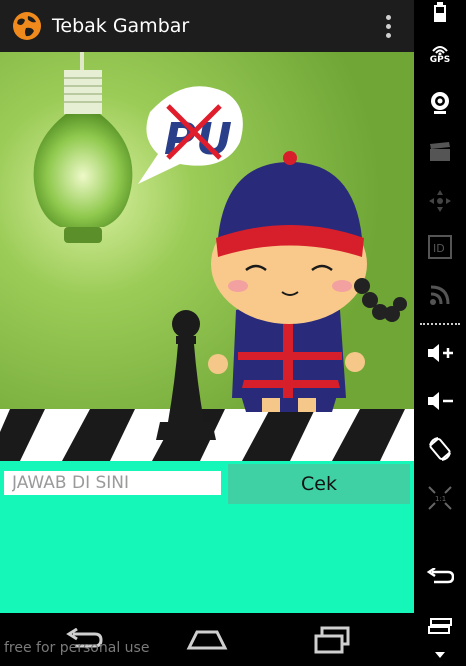 This screenshot has height=666, width=466. I want to click on battery-icon, so click(440, 12).